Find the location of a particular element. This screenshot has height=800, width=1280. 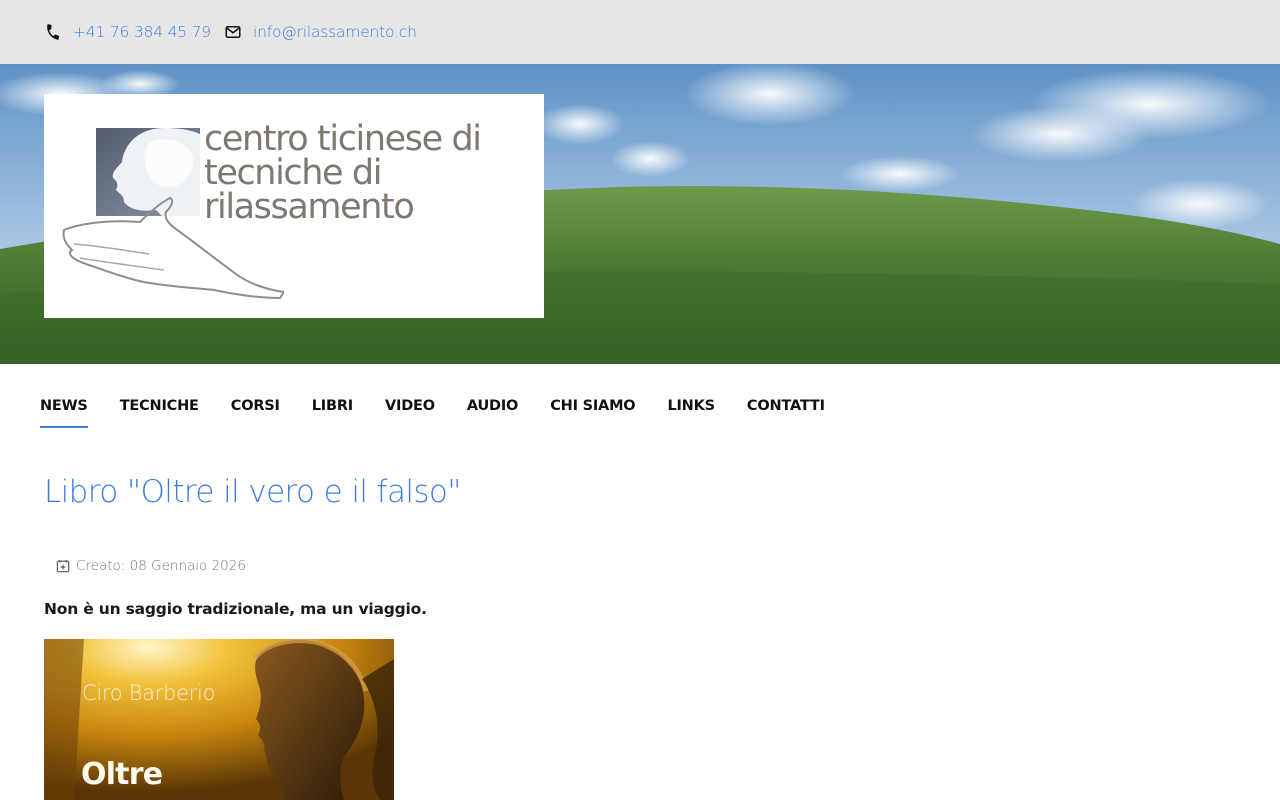

cover-title: Oltre is located at coordinates (122, 774).